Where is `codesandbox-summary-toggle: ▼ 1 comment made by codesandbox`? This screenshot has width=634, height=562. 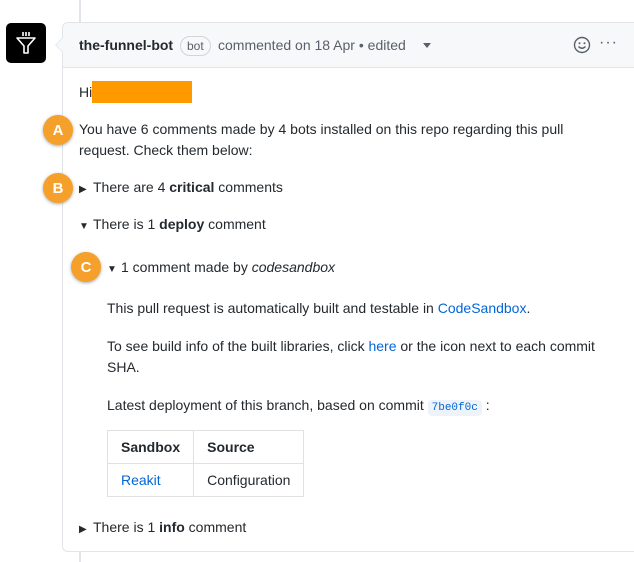 codesandbox-summary-toggle: ▼ 1 comment made by codesandbox is located at coordinates (221, 267).